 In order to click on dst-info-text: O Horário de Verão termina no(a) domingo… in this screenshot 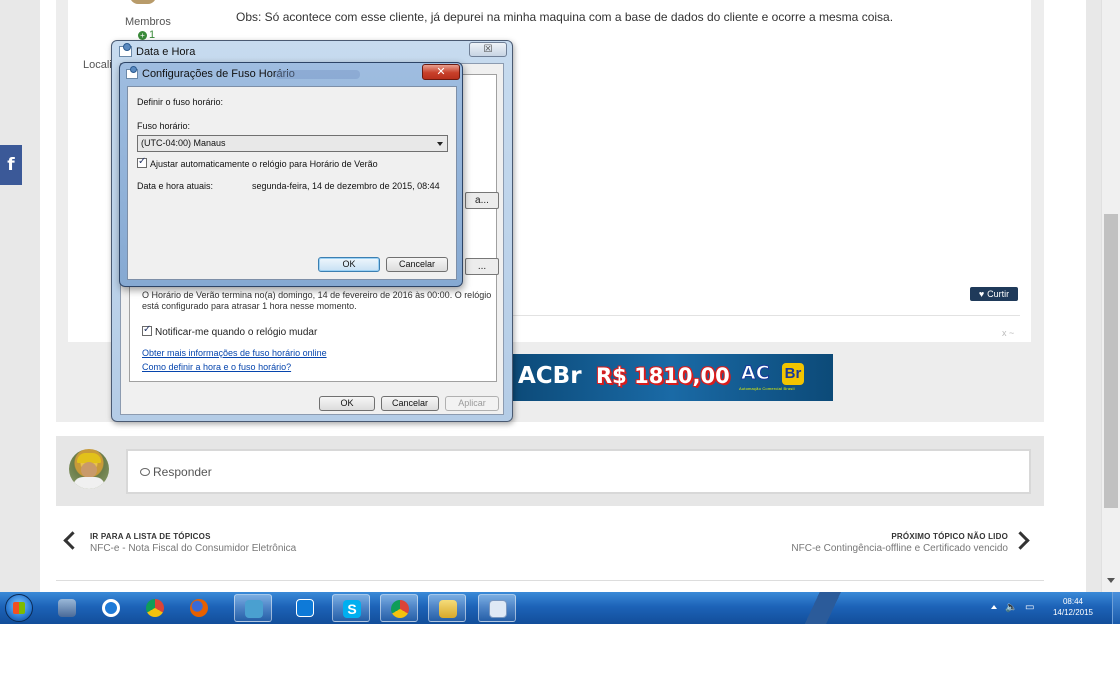, I will do `click(317, 300)`.